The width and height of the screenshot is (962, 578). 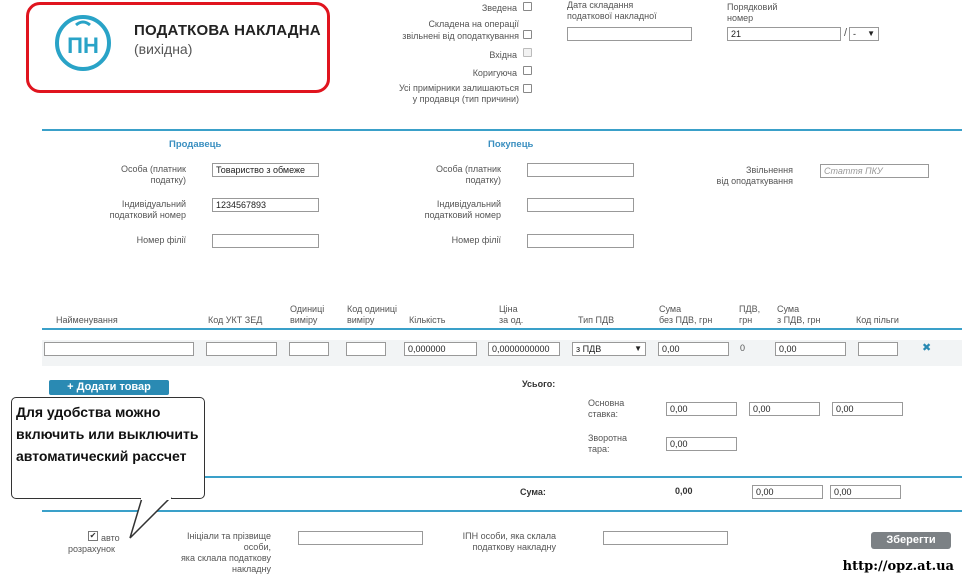 What do you see at coordinates (867, 409) in the screenshot?
I see `basic-sum-vat-input: 0,00` at bounding box center [867, 409].